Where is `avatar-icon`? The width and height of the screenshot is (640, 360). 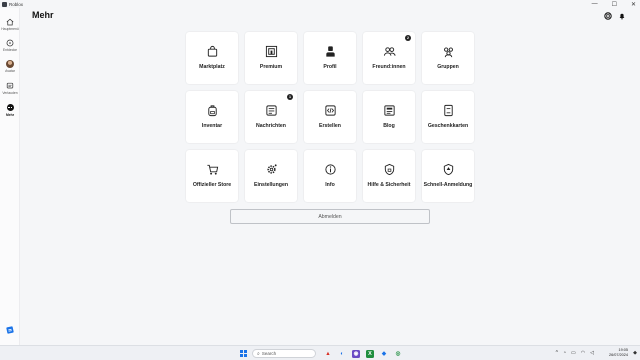 avatar-icon is located at coordinates (10, 63).